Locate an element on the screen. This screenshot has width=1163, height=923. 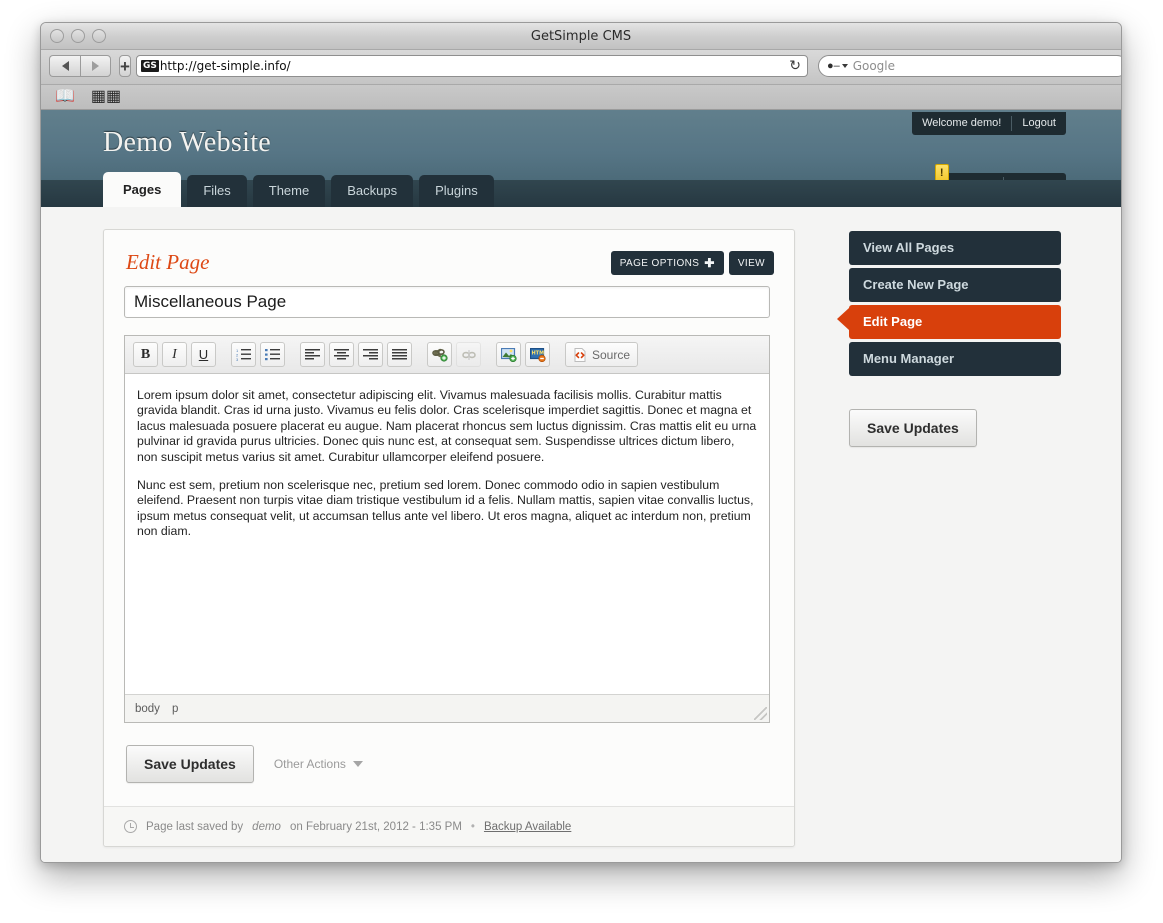
view-button: VIEW is located at coordinates (751, 263).